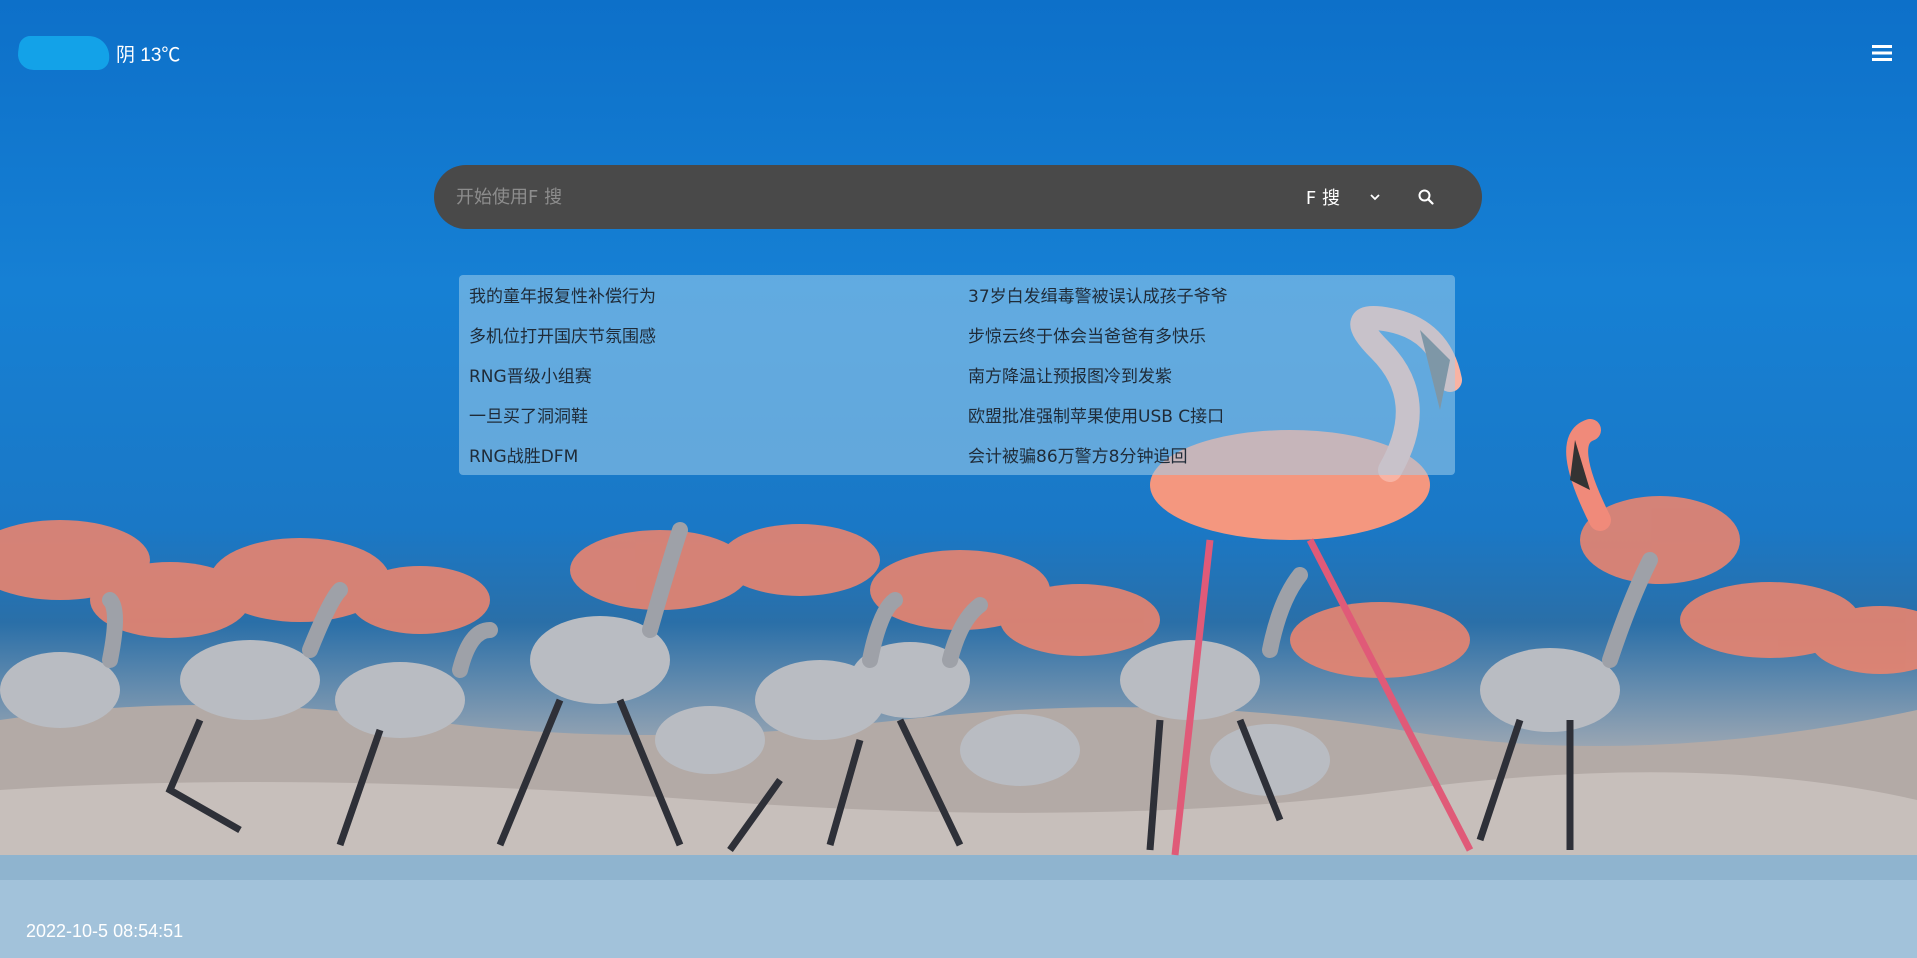 Image resolution: width=1917 pixels, height=958 pixels. I want to click on search-submit-button, so click(1426, 197).